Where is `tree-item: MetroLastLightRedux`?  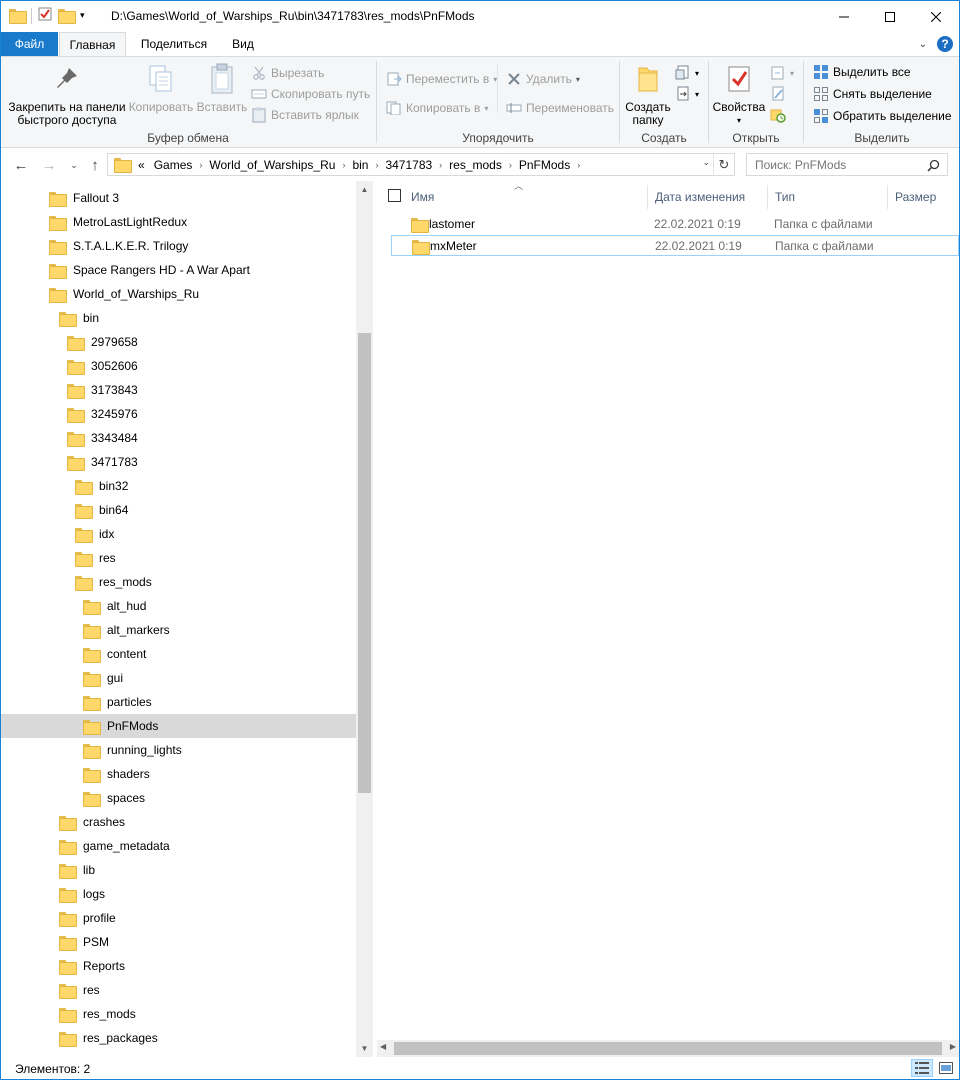 tree-item: MetroLastLightRedux is located at coordinates (178, 222).